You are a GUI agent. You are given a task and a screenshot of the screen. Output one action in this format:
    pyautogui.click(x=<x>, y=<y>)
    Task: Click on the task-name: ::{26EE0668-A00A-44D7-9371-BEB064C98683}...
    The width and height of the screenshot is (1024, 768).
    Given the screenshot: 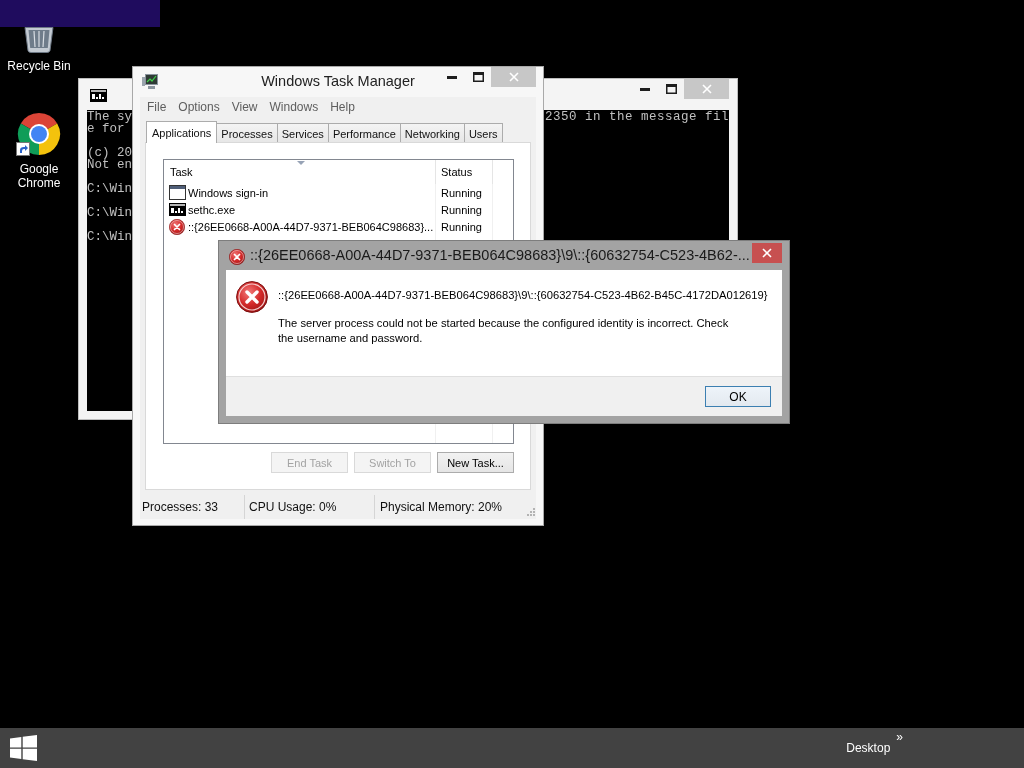 What is the action you would take?
    pyautogui.click(x=311, y=226)
    